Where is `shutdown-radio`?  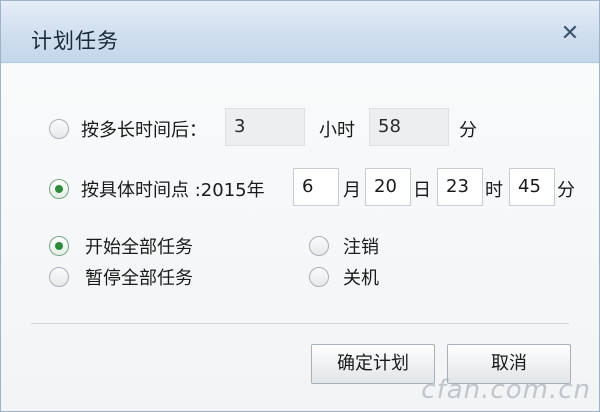
shutdown-radio is located at coordinates (319, 277).